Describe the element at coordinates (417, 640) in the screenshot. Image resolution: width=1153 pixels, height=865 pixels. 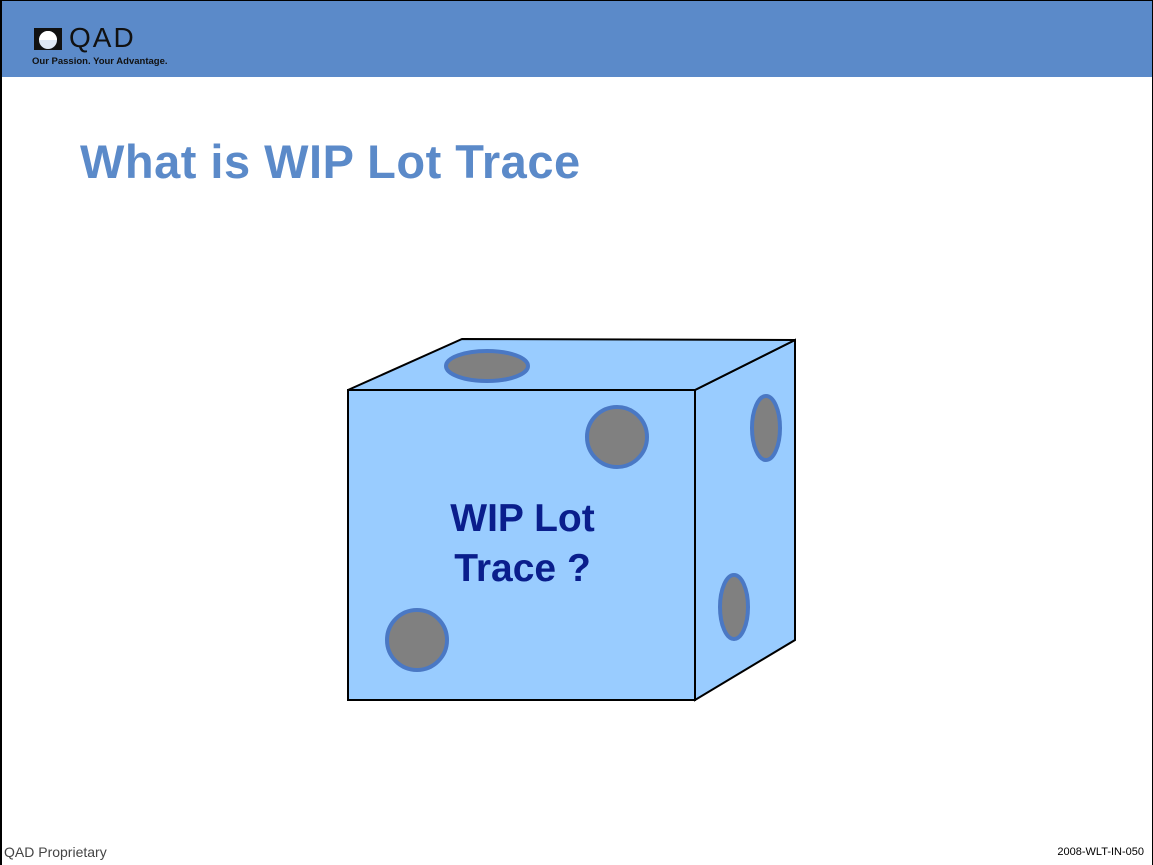
I see `cube-dot-front-lower` at that location.